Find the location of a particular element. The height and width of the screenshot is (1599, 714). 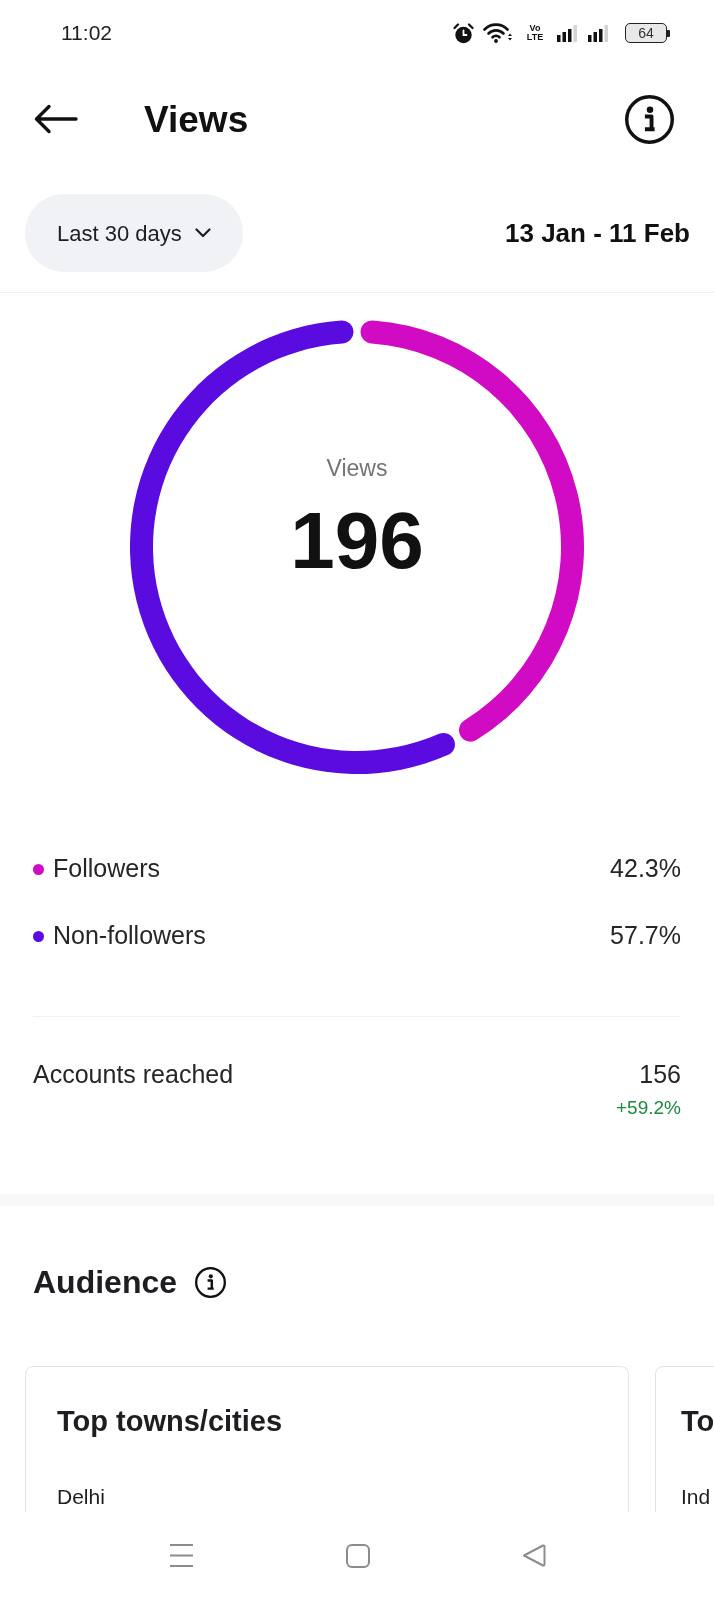

period-dropdown: Last 30 days is located at coordinates (134, 233).